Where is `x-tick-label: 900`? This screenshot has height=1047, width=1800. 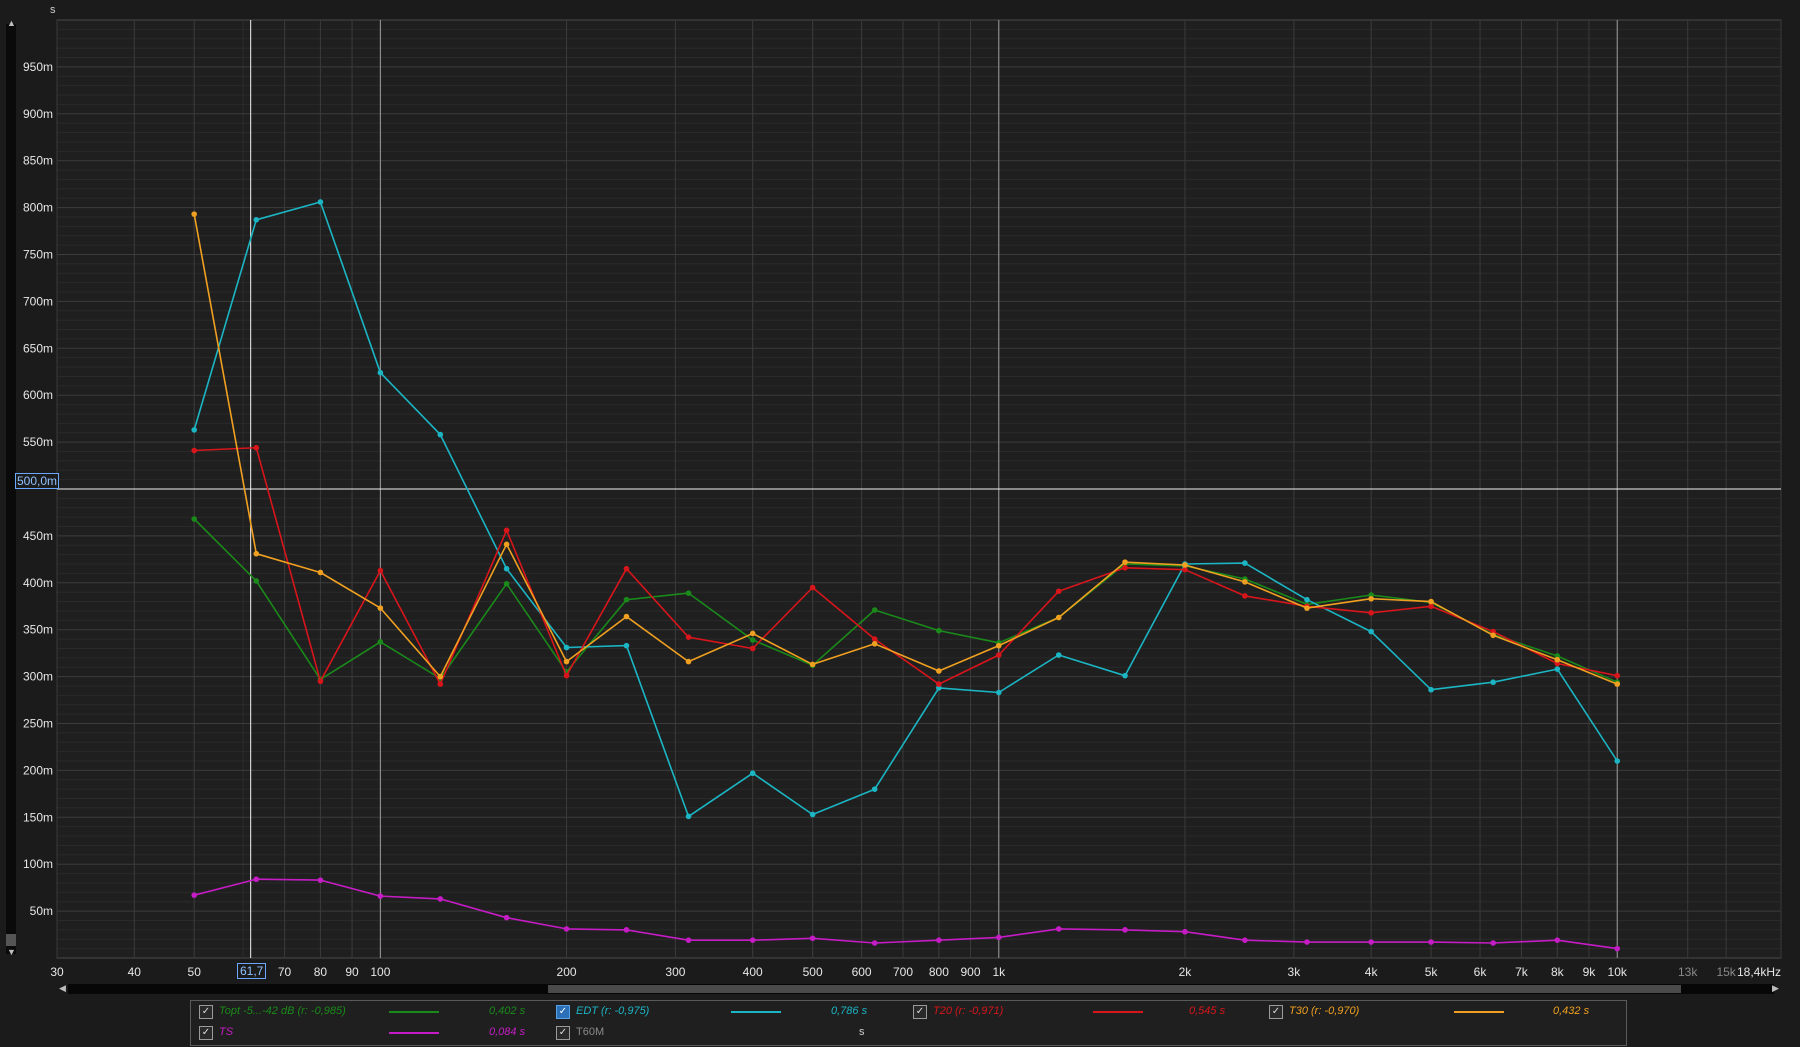
x-tick-label: 900 is located at coordinates (970, 972).